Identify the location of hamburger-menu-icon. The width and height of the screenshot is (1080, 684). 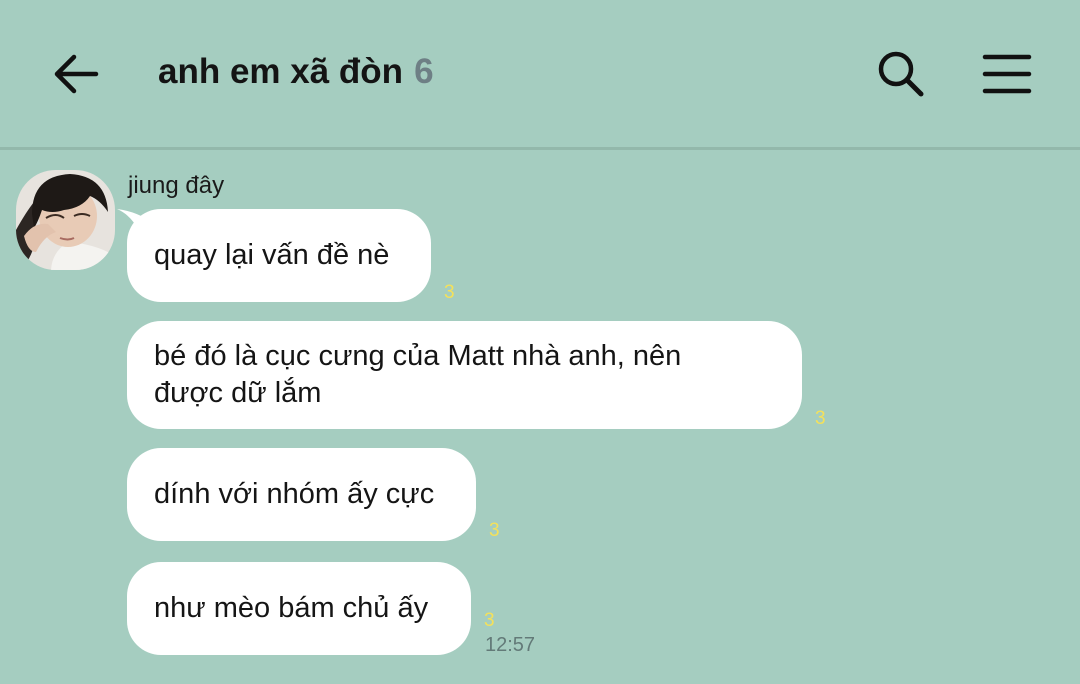
(1007, 74).